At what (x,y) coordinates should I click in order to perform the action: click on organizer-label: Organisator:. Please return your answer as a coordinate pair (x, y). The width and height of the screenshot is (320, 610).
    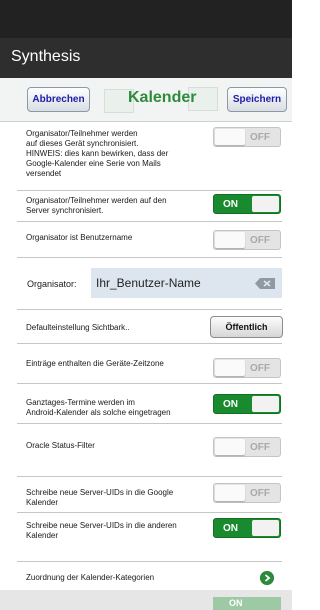
    Looking at the image, I should click on (52, 284).